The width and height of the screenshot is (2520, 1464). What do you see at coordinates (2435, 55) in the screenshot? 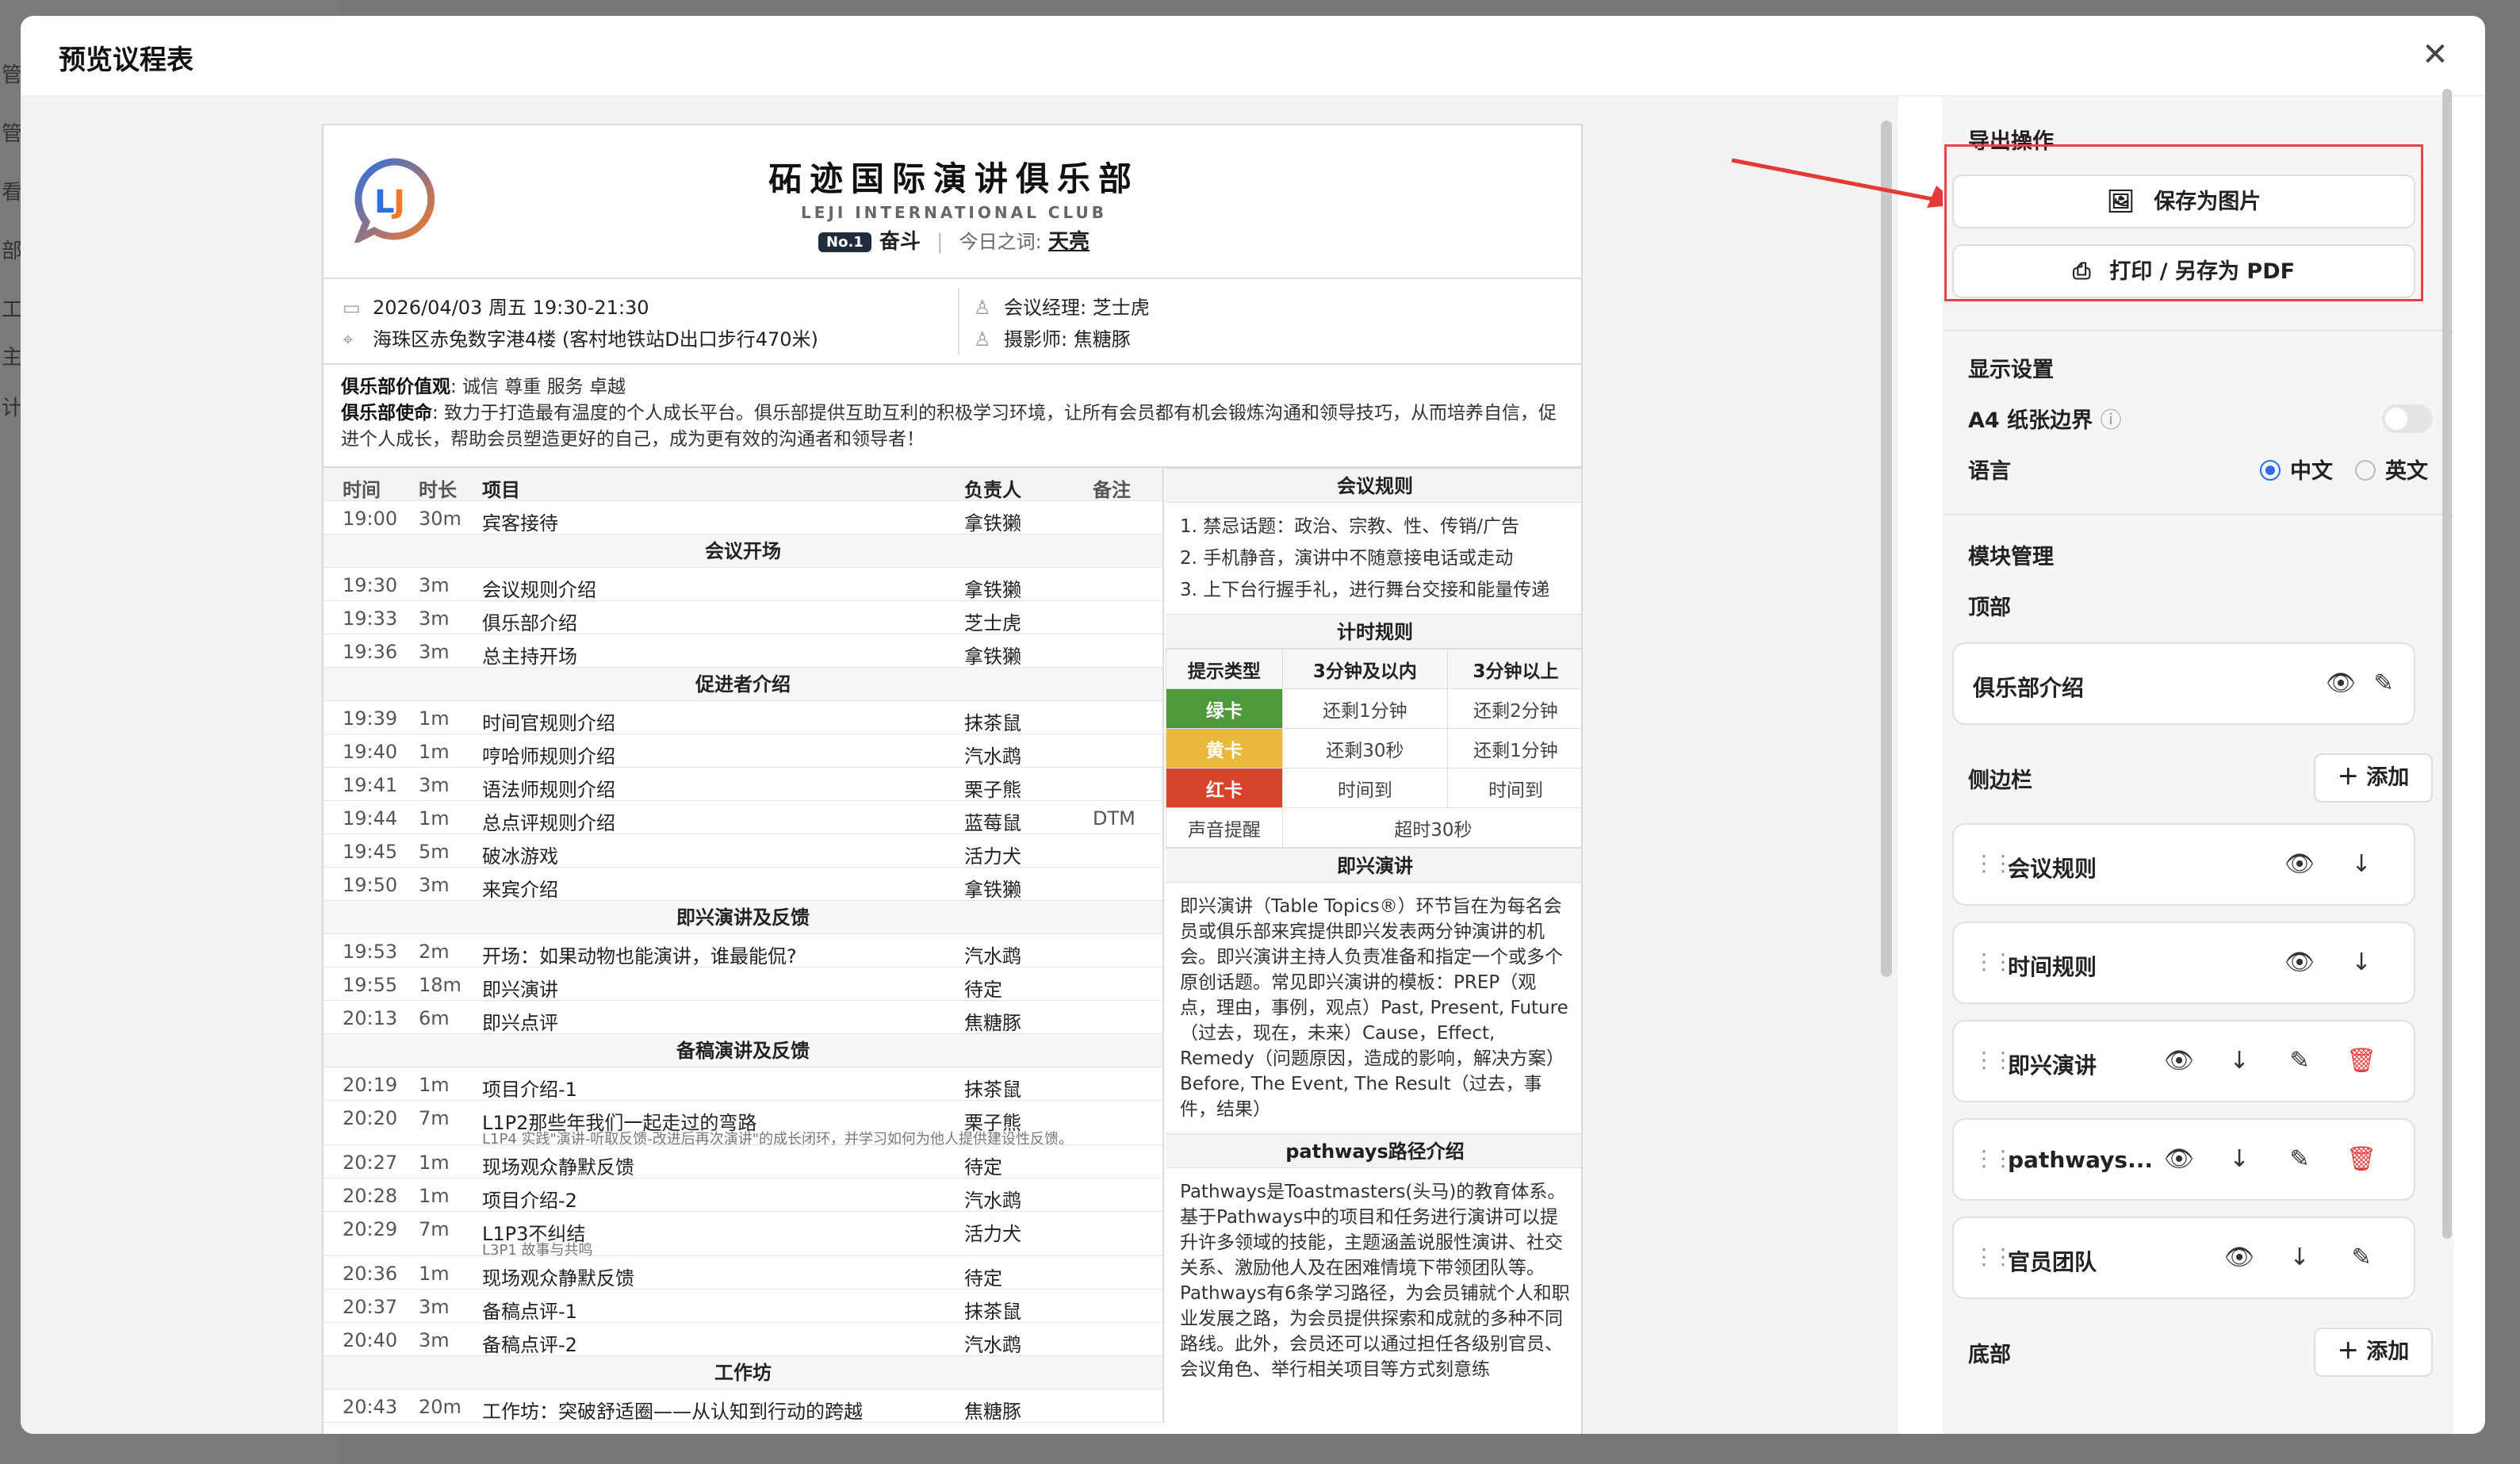
I see `close-icon: ✕` at bounding box center [2435, 55].